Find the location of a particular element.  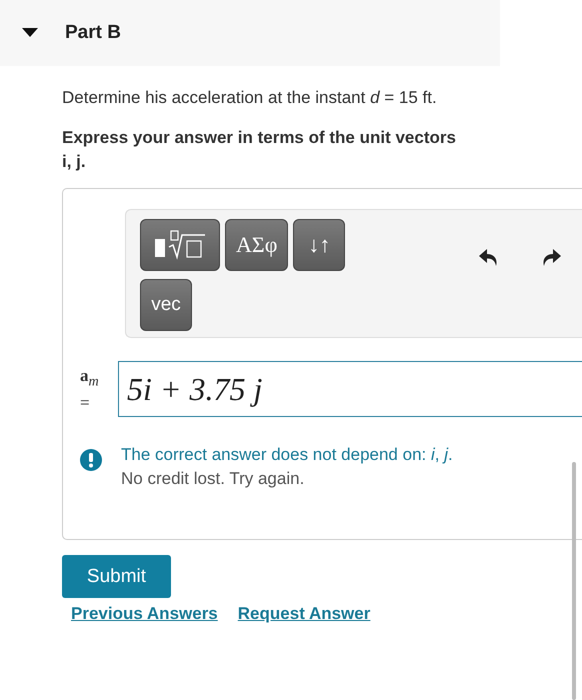

scrollbar is located at coordinates (574, 581).